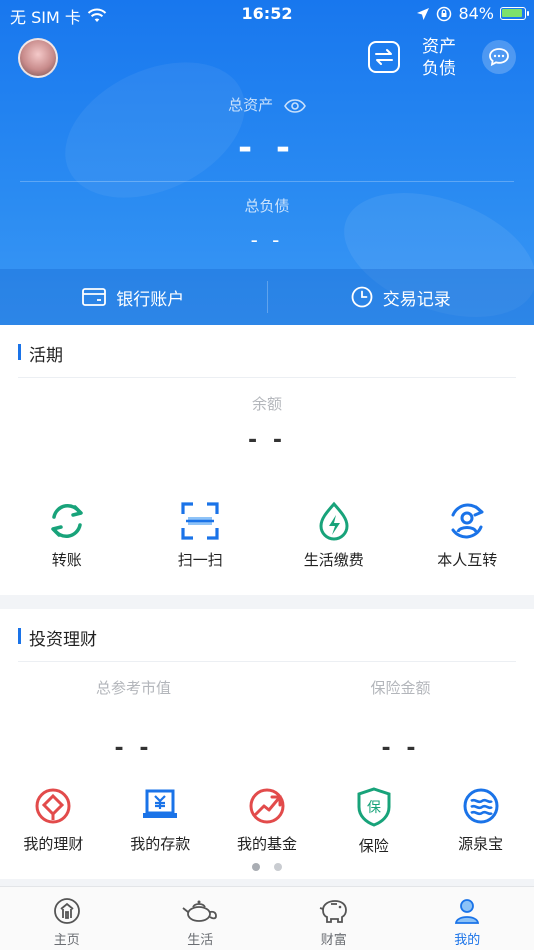 This screenshot has height=950, width=534. What do you see at coordinates (467, 911) in the screenshot?
I see `profile-icon` at bounding box center [467, 911].